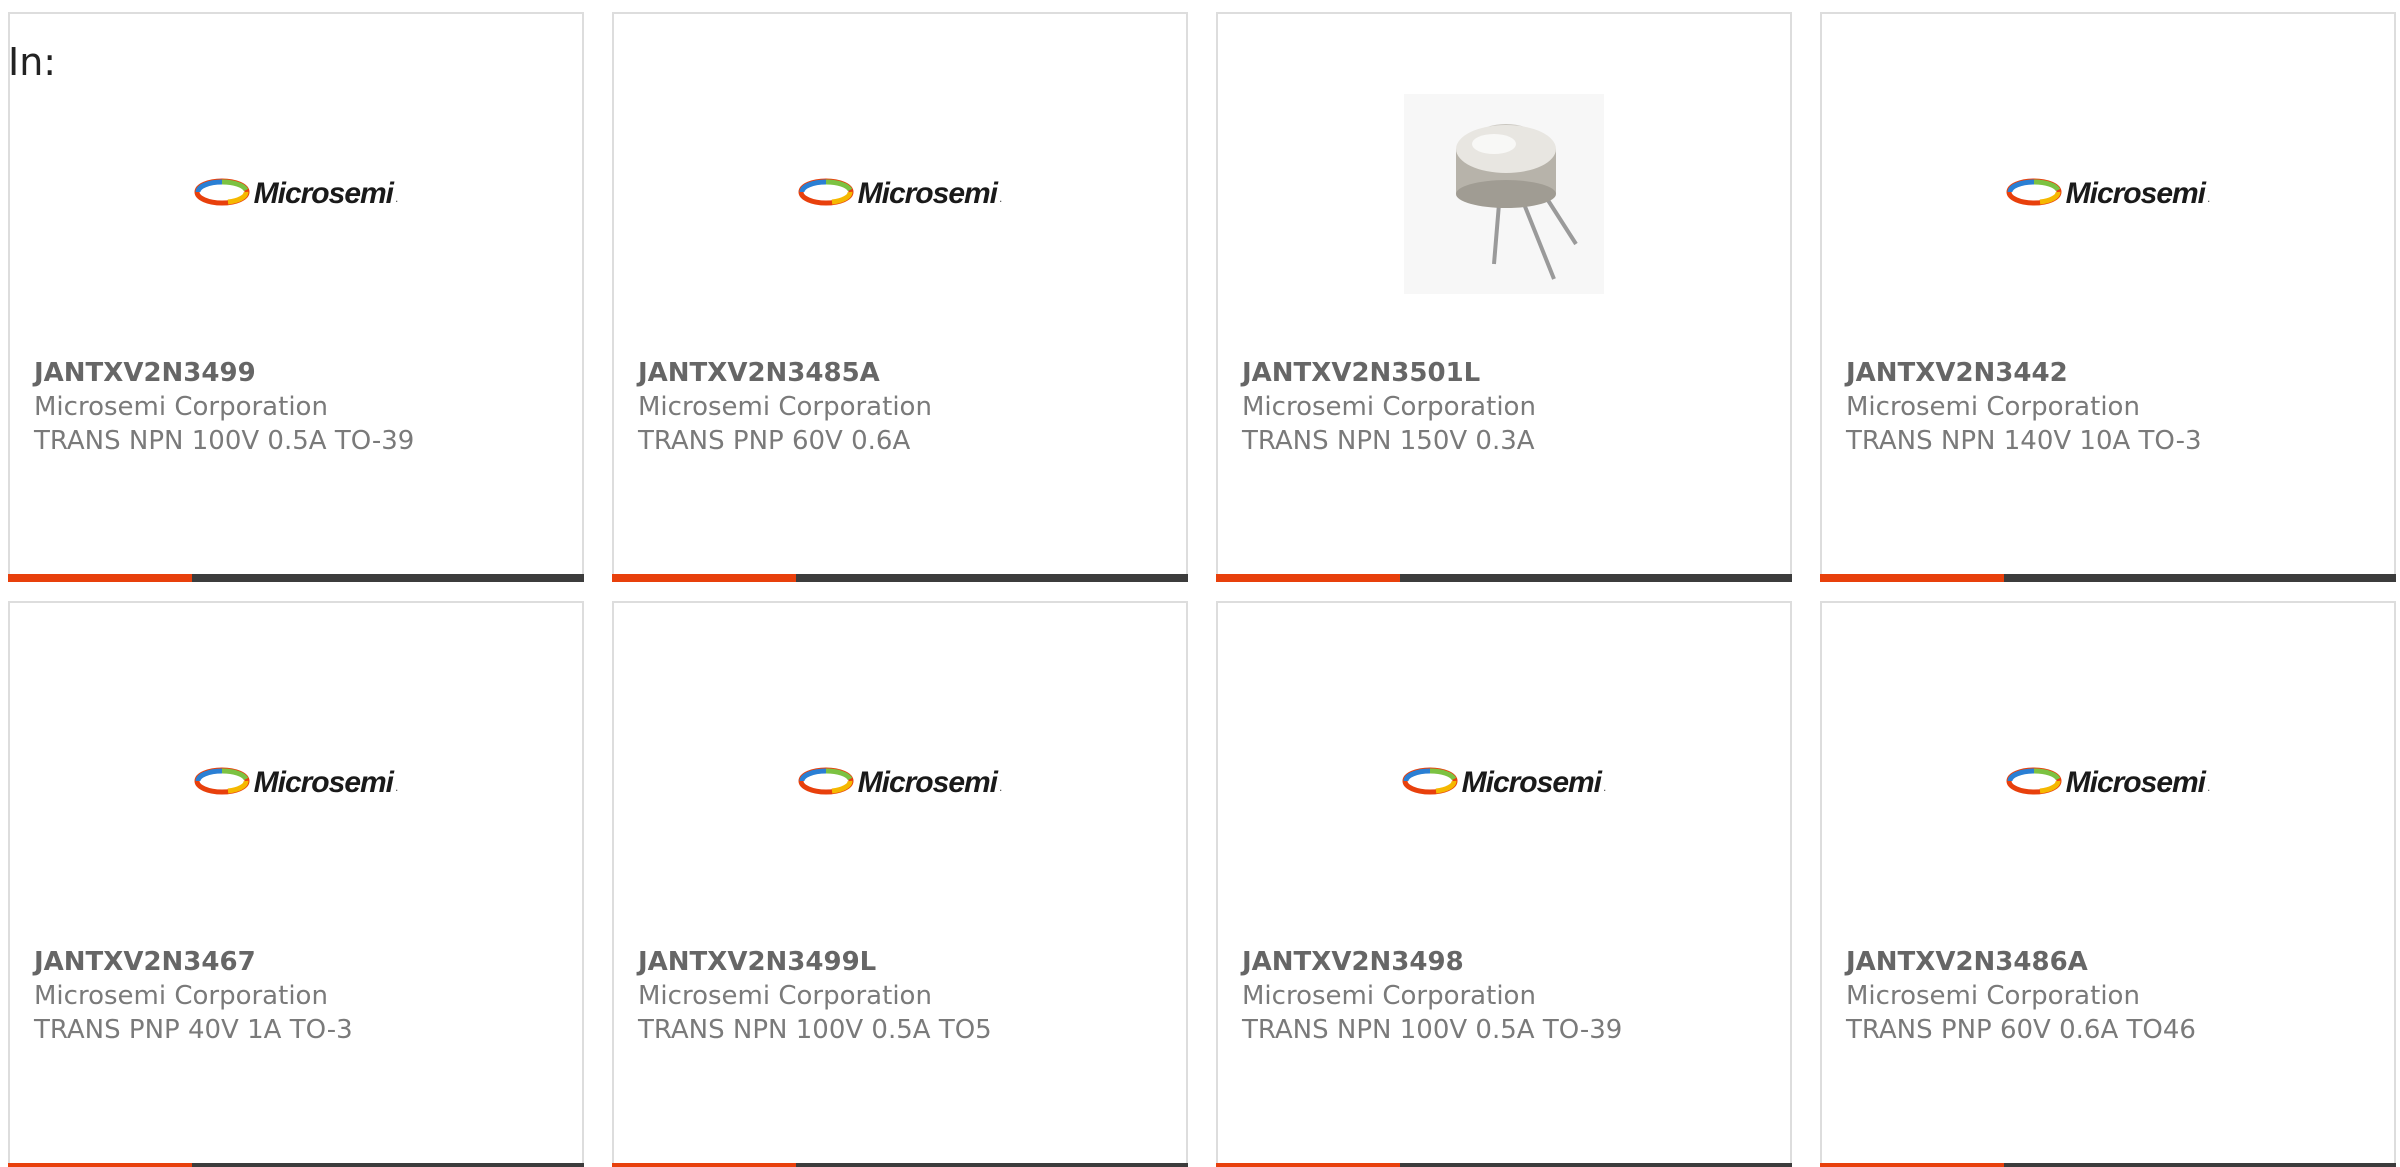 The height and width of the screenshot is (1167, 2400). Describe the element at coordinates (1508, 962) in the screenshot. I see `part-number: JANTXV2N3498` at that location.